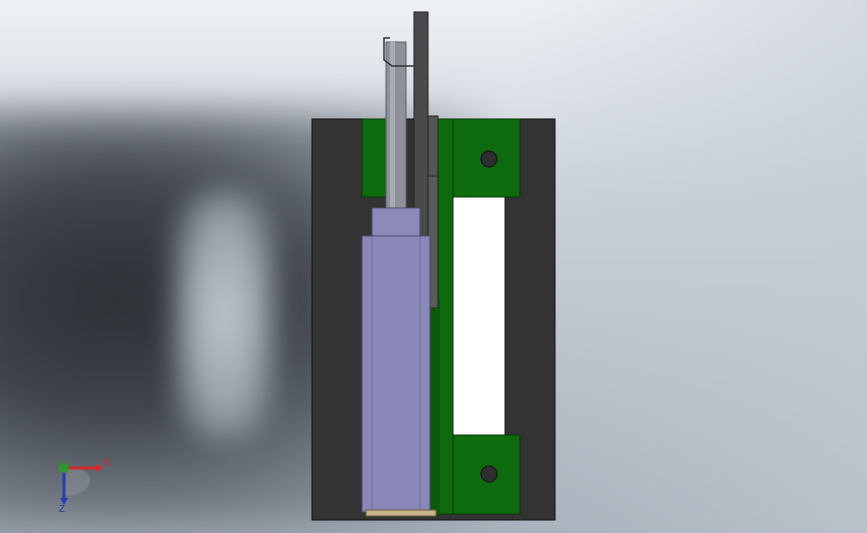 This screenshot has width=867, height=533. I want to click on axis-triad: X Y Z, so click(85, 485).